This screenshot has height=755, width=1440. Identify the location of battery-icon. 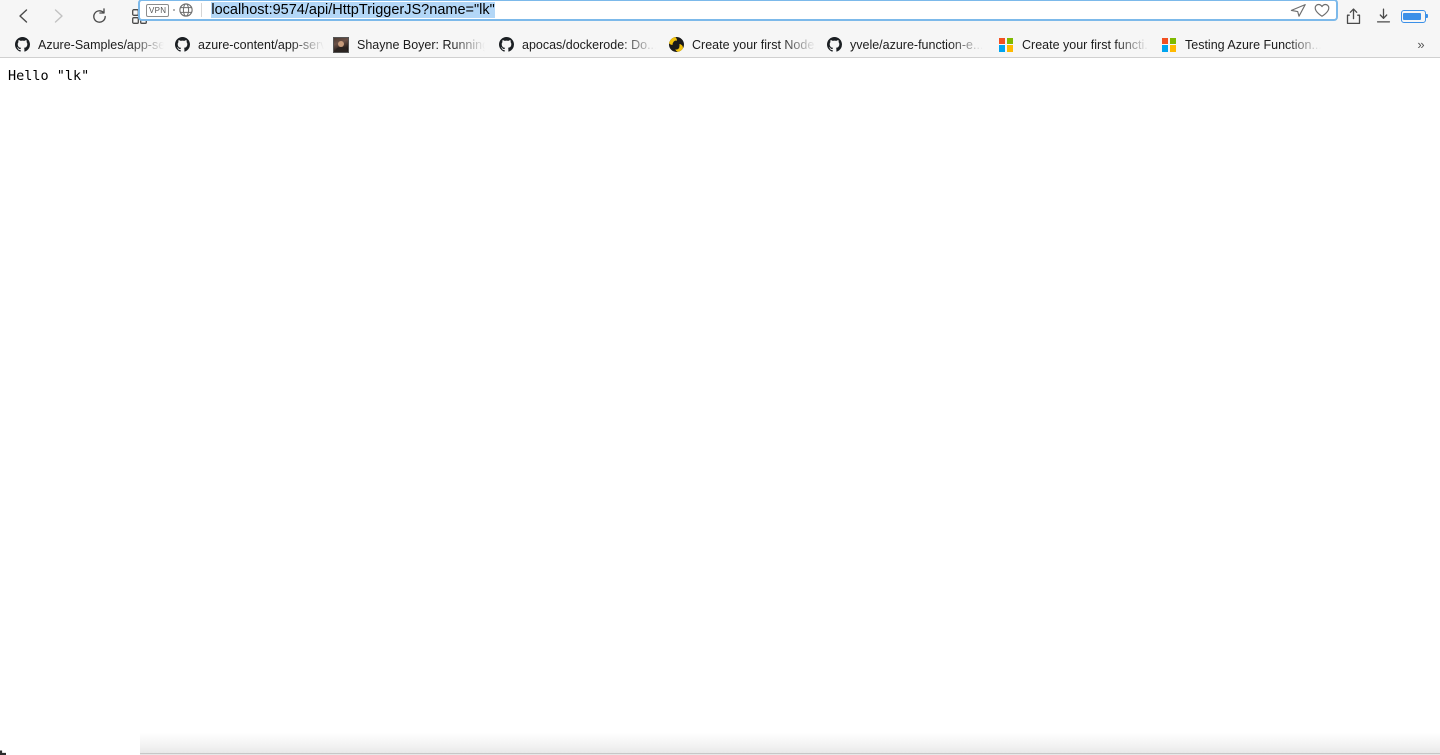
(1414, 16).